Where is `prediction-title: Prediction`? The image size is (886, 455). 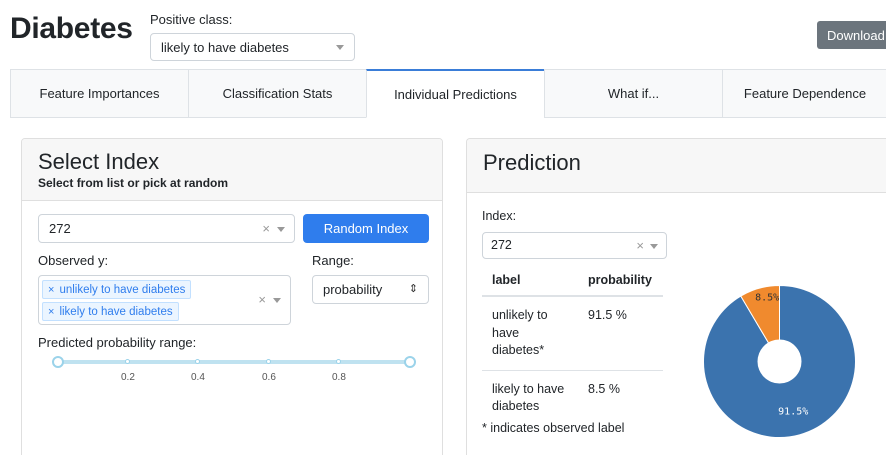
prediction-title: Prediction is located at coordinates (532, 162).